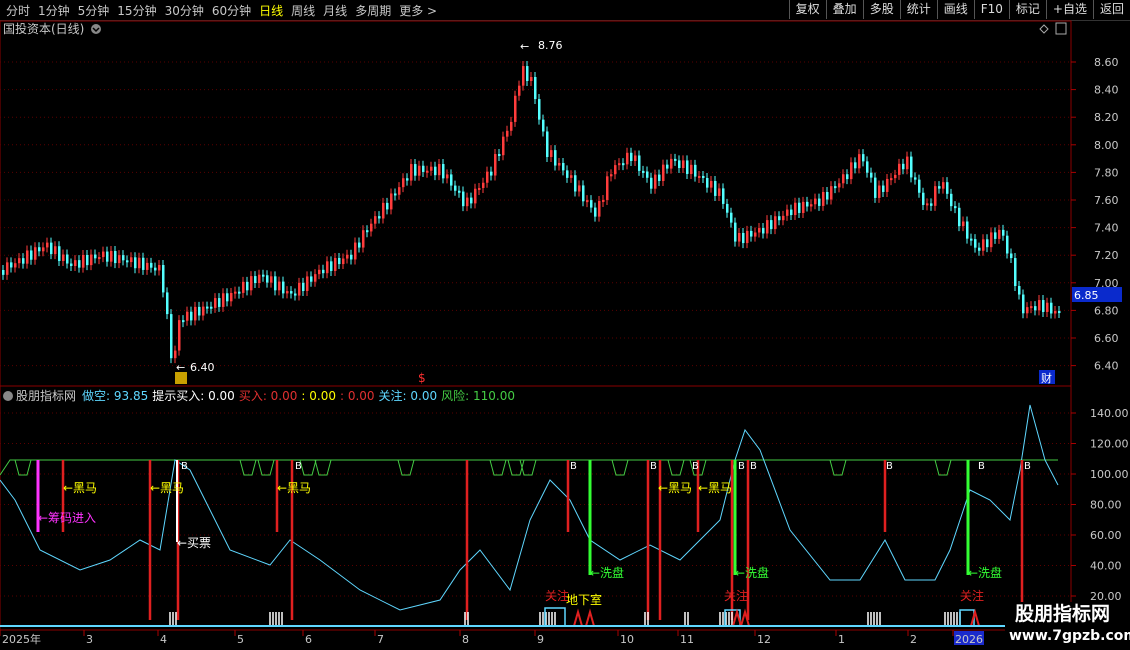 The height and width of the screenshot is (650, 1130). I want to click on x-axis-label: 7, so click(380, 639).